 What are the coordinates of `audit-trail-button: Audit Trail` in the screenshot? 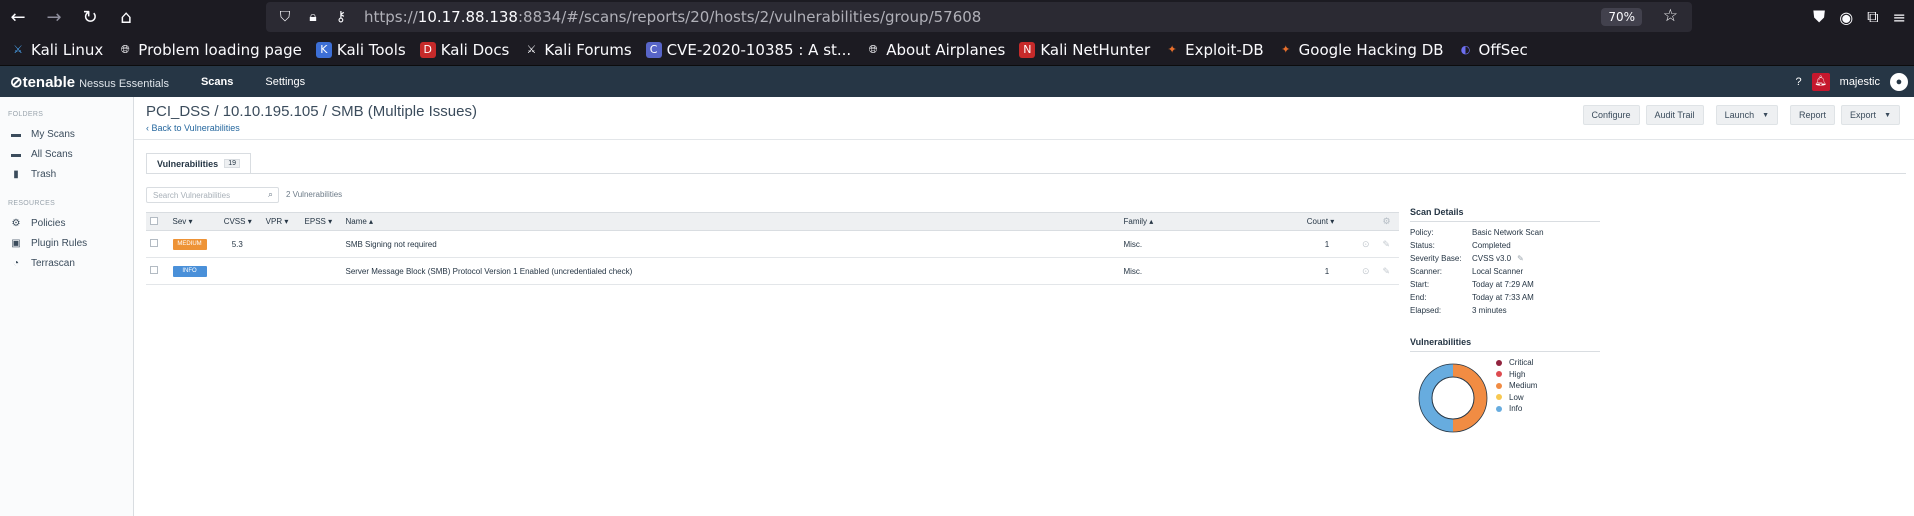 It's located at (1674, 115).